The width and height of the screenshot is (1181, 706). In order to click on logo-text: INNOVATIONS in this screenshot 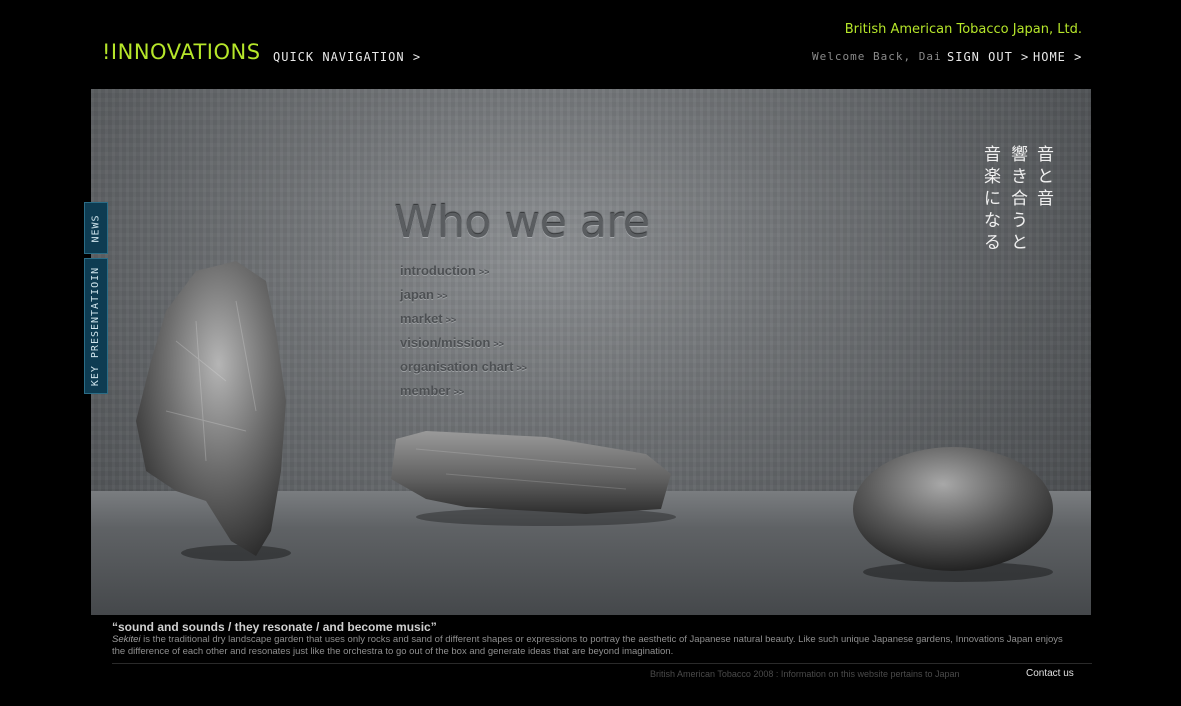, I will do `click(185, 52)`.